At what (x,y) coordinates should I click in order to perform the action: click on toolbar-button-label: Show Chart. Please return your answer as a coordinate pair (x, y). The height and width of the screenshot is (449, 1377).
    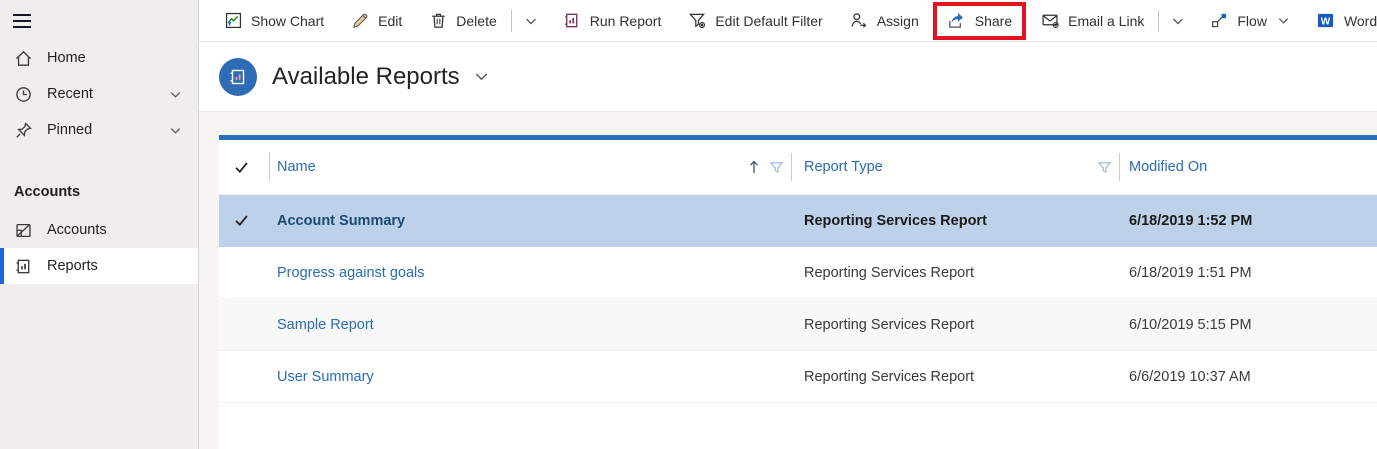
    Looking at the image, I should click on (288, 20).